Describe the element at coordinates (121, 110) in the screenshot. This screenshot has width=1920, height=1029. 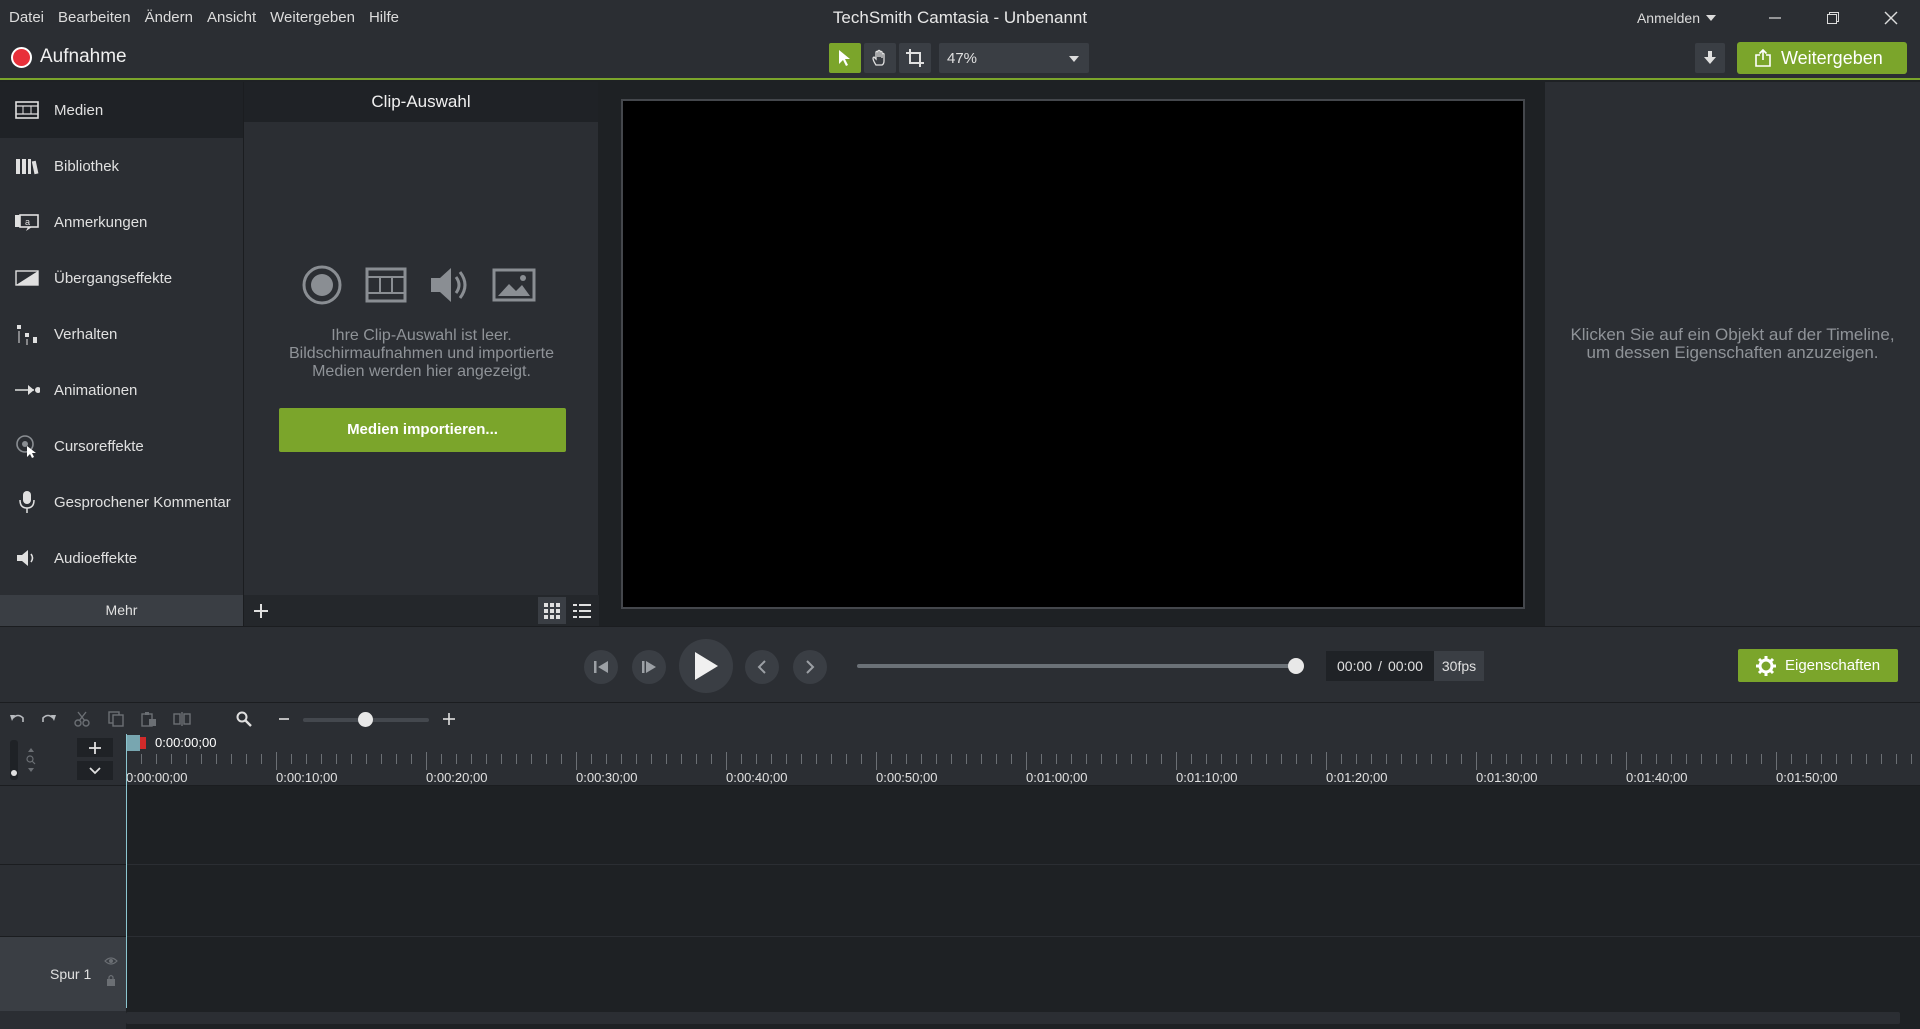
I see `sidebar-item-medien: Medien` at that location.